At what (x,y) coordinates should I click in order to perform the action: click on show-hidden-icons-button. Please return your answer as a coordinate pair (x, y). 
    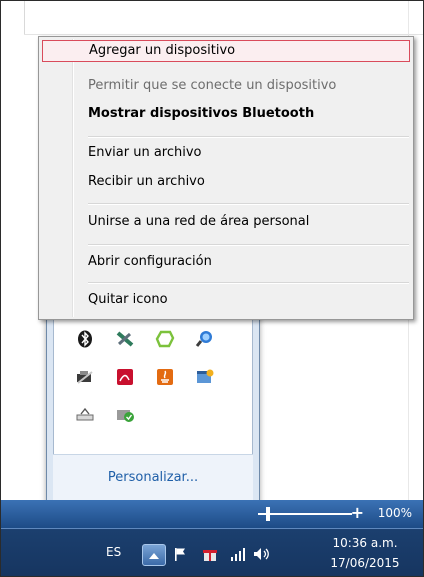
    Looking at the image, I should click on (154, 555).